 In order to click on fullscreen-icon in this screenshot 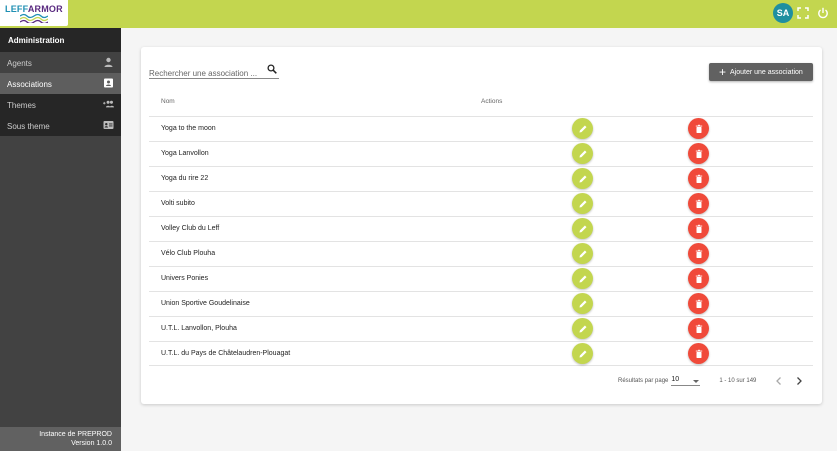, I will do `click(803, 13)`.